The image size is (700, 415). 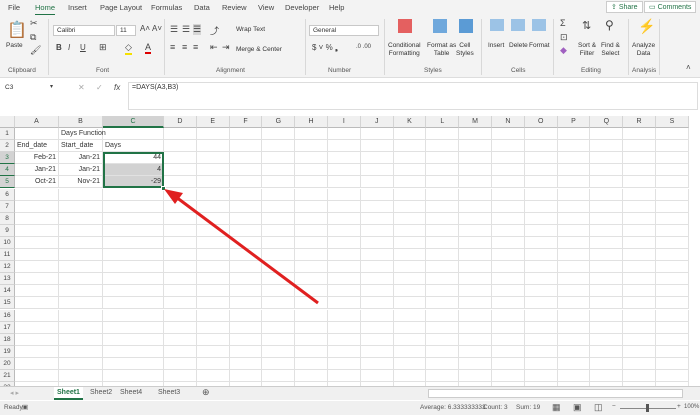 I want to click on zoom-level: 100%, so click(x=692, y=407).